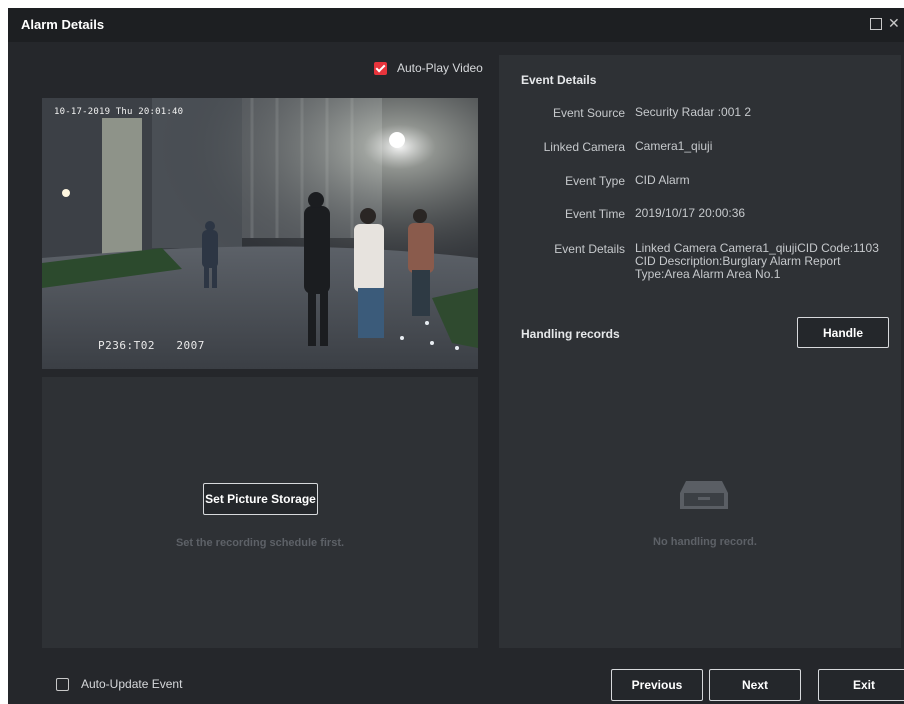  I want to click on no-handling-record-text: No handling record., so click(705, 542).